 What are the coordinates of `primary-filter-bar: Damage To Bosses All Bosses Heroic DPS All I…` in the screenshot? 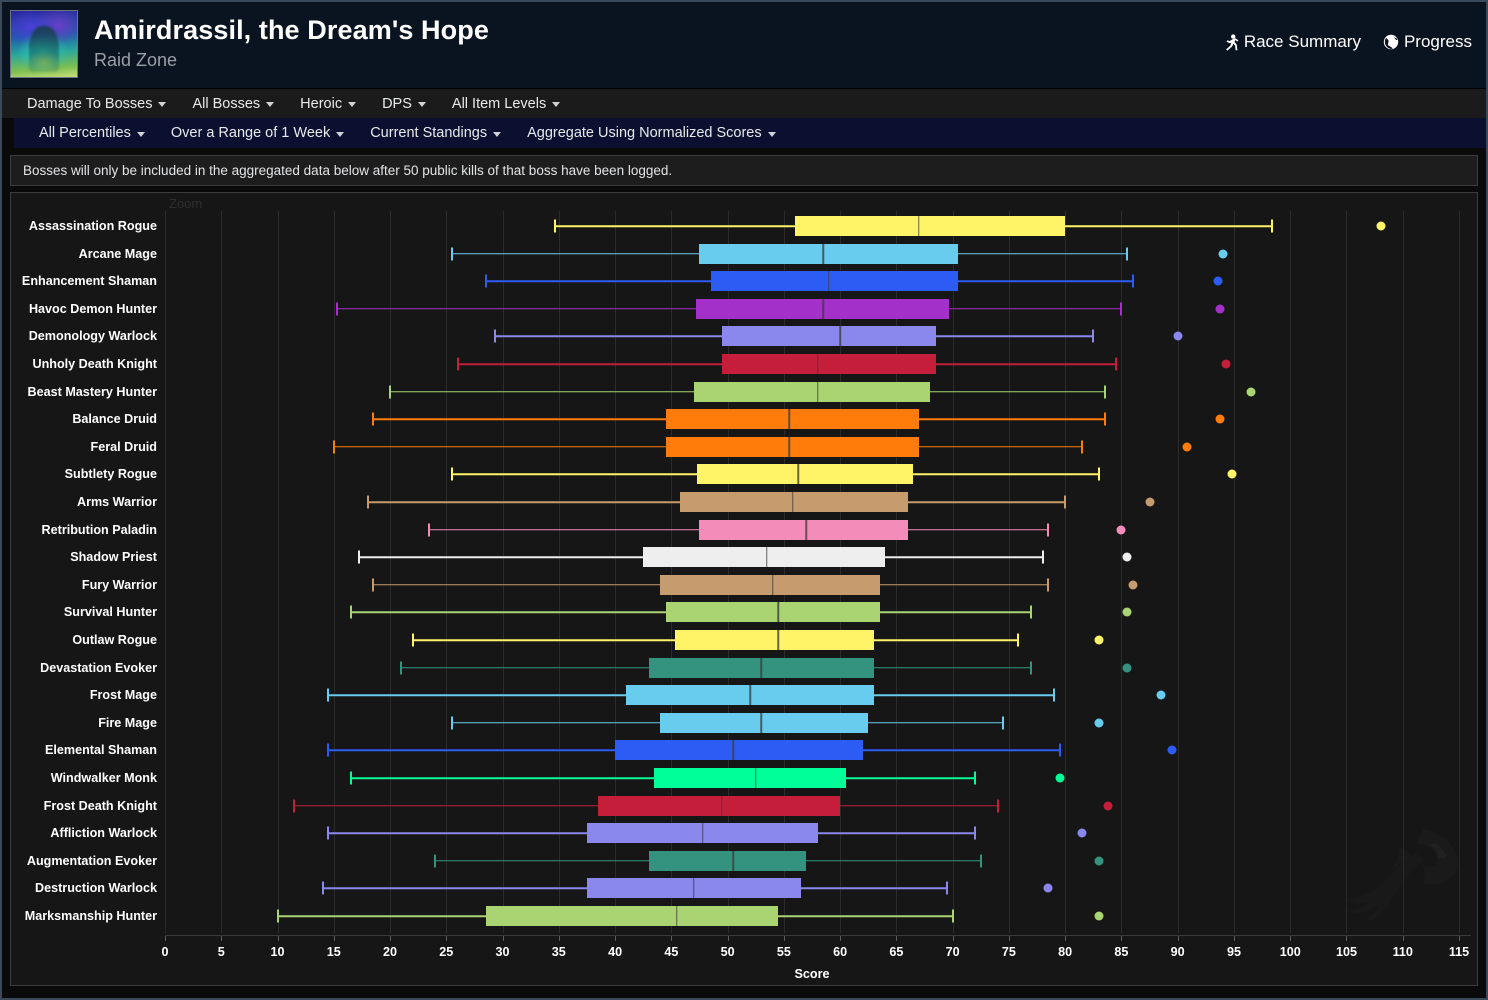 It's located at (744, 103).